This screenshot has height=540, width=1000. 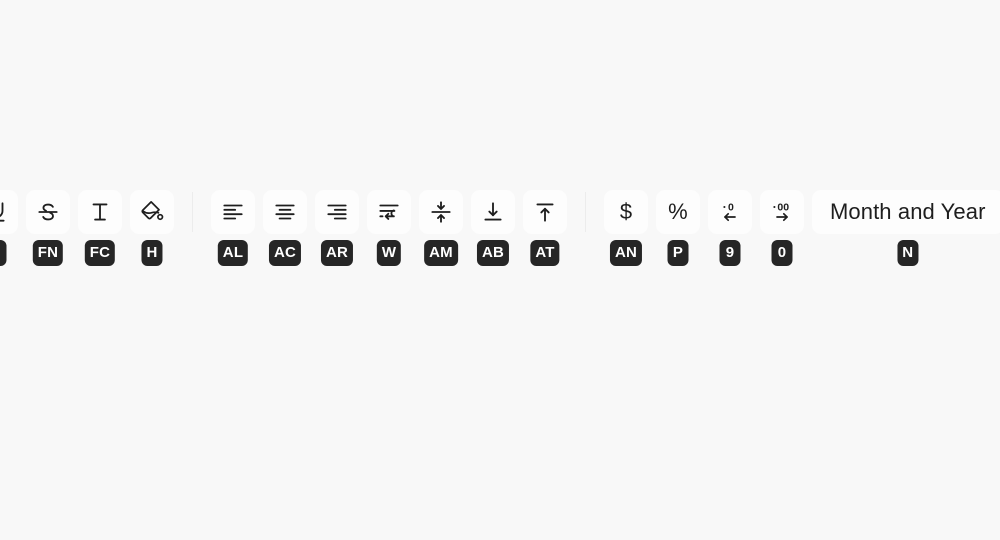 What do you see at coordinates (48, 253) in the screenshot?
I see `shortcut-badge: FN` at bounding box center [48, 253].